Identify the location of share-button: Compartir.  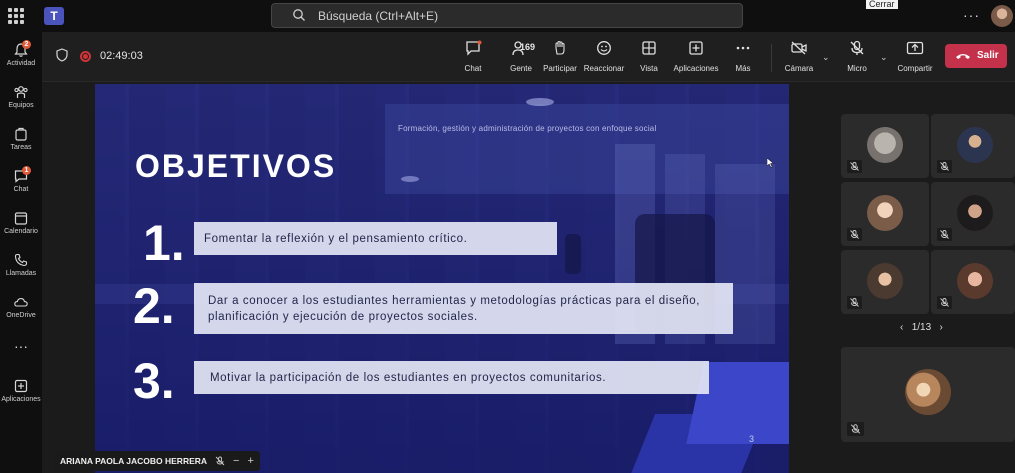
(915, 59).